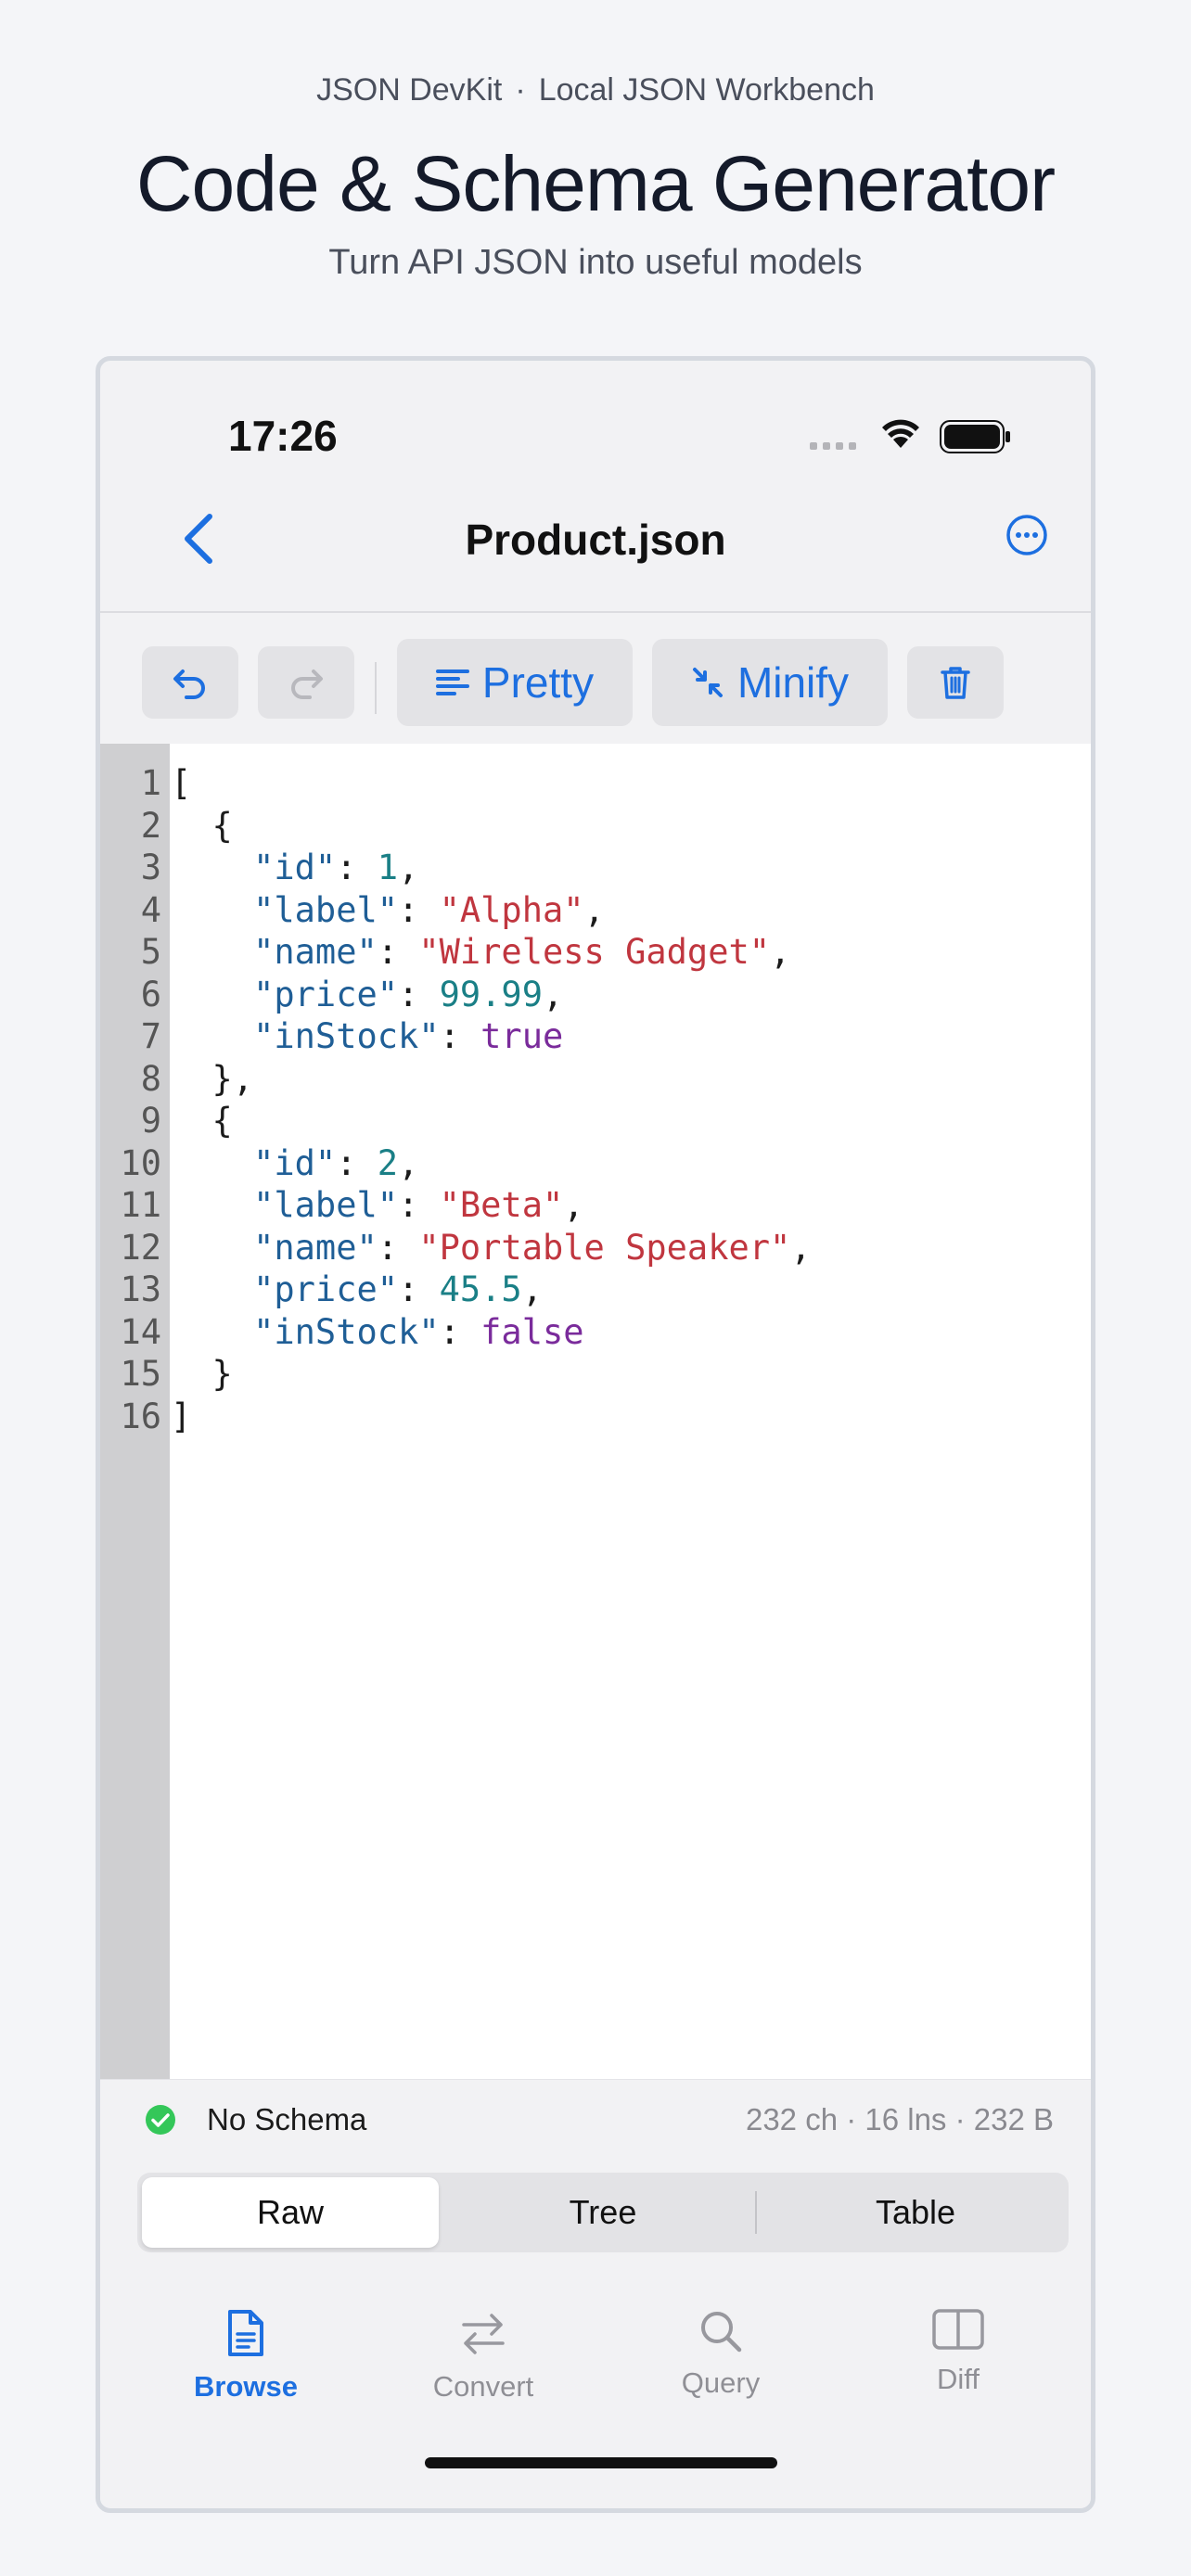 This screenshot has height=2576, width=1191. I want to click on json-number: 45.5, so click(480, 1289).